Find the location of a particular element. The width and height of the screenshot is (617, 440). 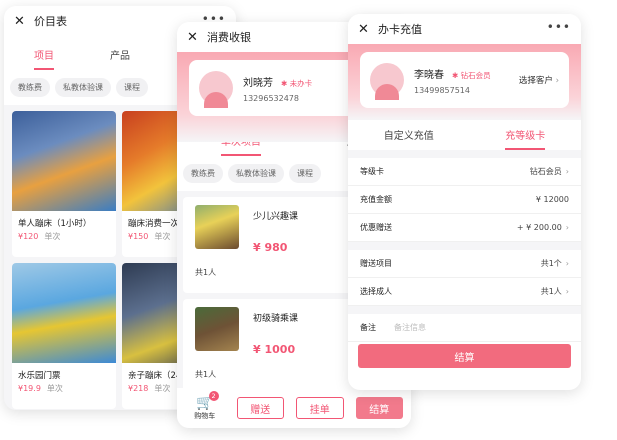

row-bonus: 优惠赠送 + ¥ 200.00 › is located at coordinates (464, 228).